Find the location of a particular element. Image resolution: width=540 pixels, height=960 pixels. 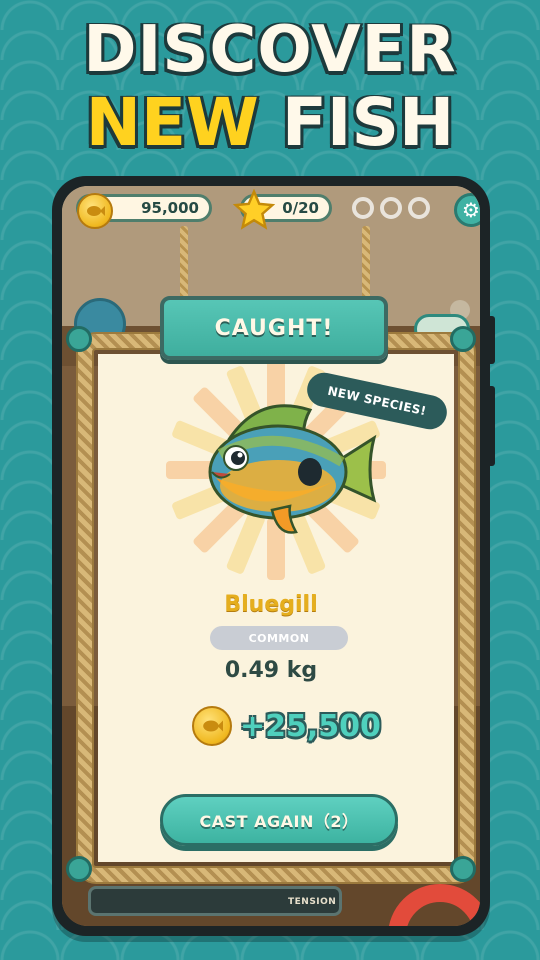

headline: DISCOVER NEW FISH is located at coordinates (270, 87).